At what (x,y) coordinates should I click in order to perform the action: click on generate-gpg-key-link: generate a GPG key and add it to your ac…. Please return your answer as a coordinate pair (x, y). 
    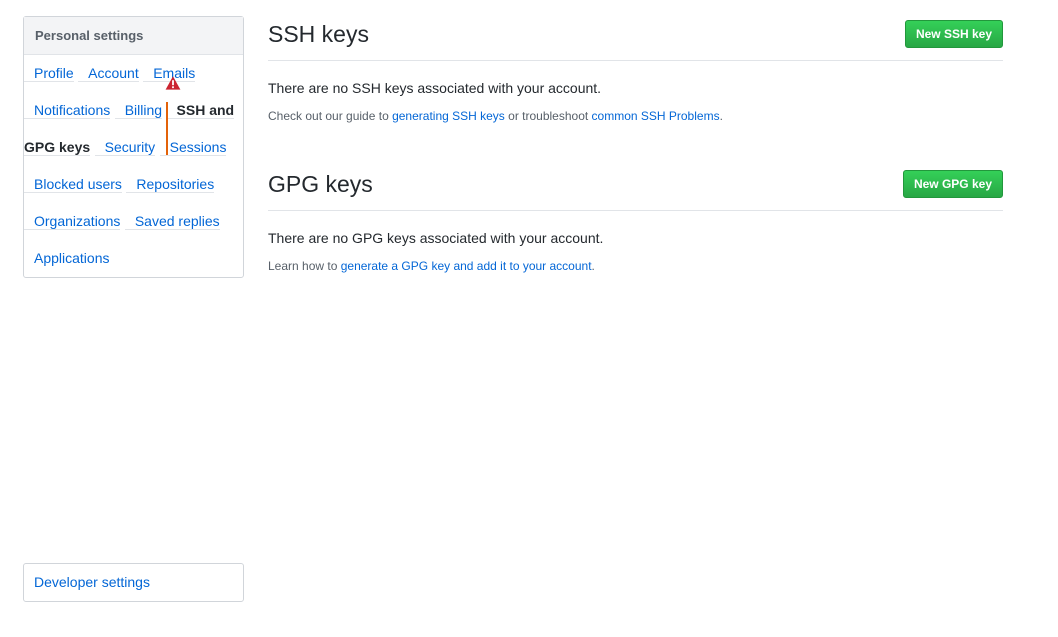
    Looking at the image, I should click on (466, 266).